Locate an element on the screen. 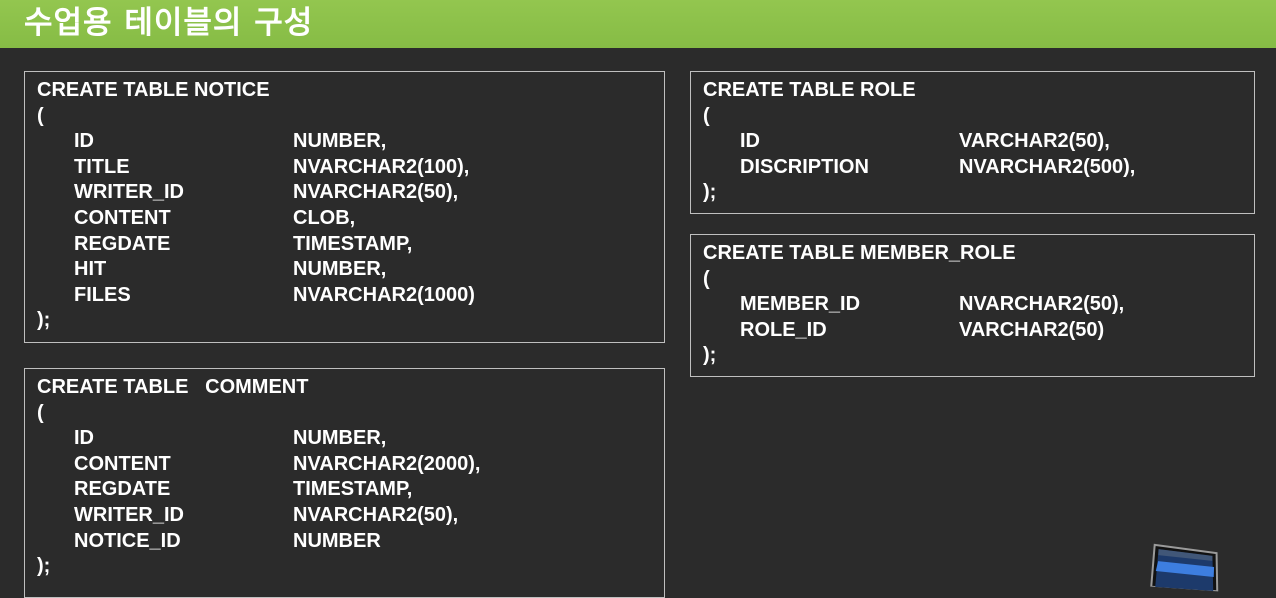 The height and width of the screenshot is (598, 1276). column-row: CONTENT NVARCHAR2(2000), is located at coordinates (350, 465).